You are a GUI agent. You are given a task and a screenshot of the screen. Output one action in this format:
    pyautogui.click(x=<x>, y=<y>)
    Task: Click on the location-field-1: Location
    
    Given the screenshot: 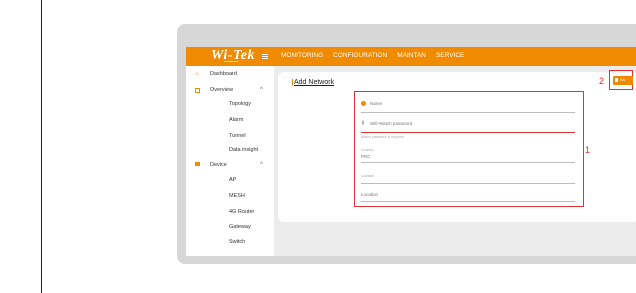 What is the action you would take?
    pyautogui.click(x=468, y=177)
    